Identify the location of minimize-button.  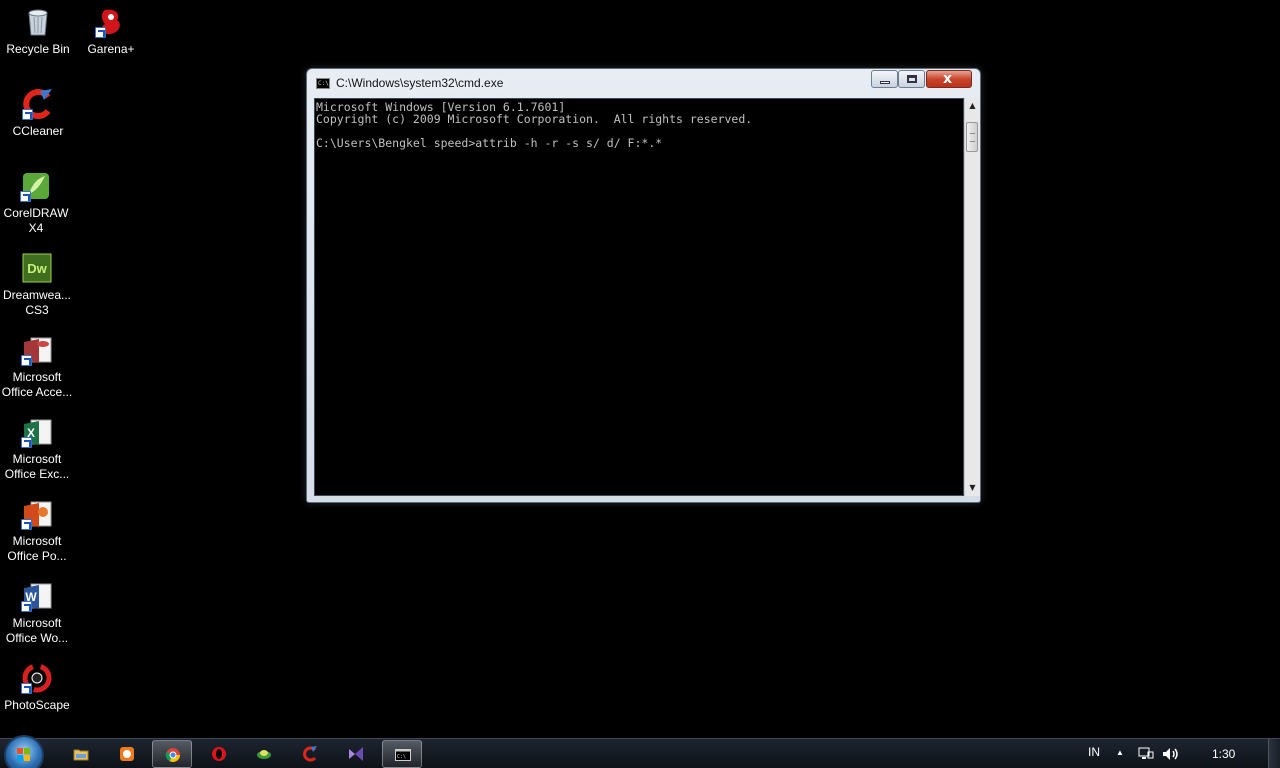
(884, 79).